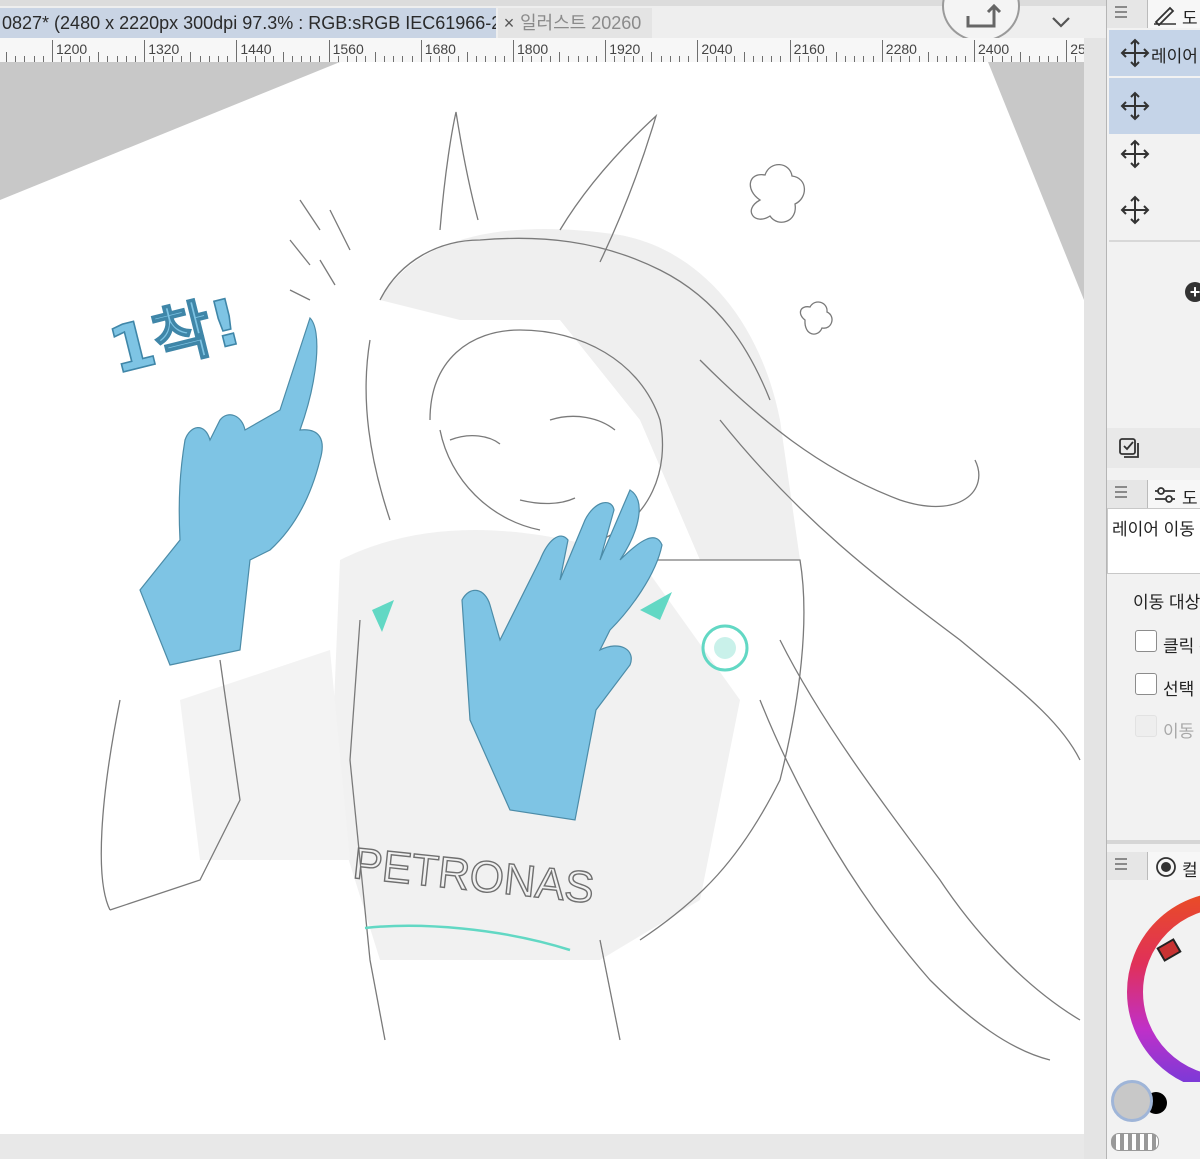 This screenshot has width=1200, height=1159. I want to click on tab-tool: 도, so click(1173, 14).